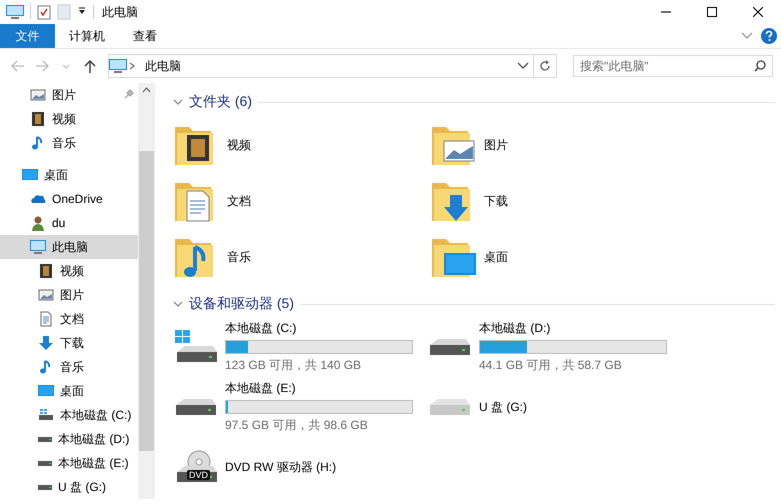 The width and height of the screenshot is (781, 504). I want to click on search-field: 搜索"此电脑", so click(673, 66).